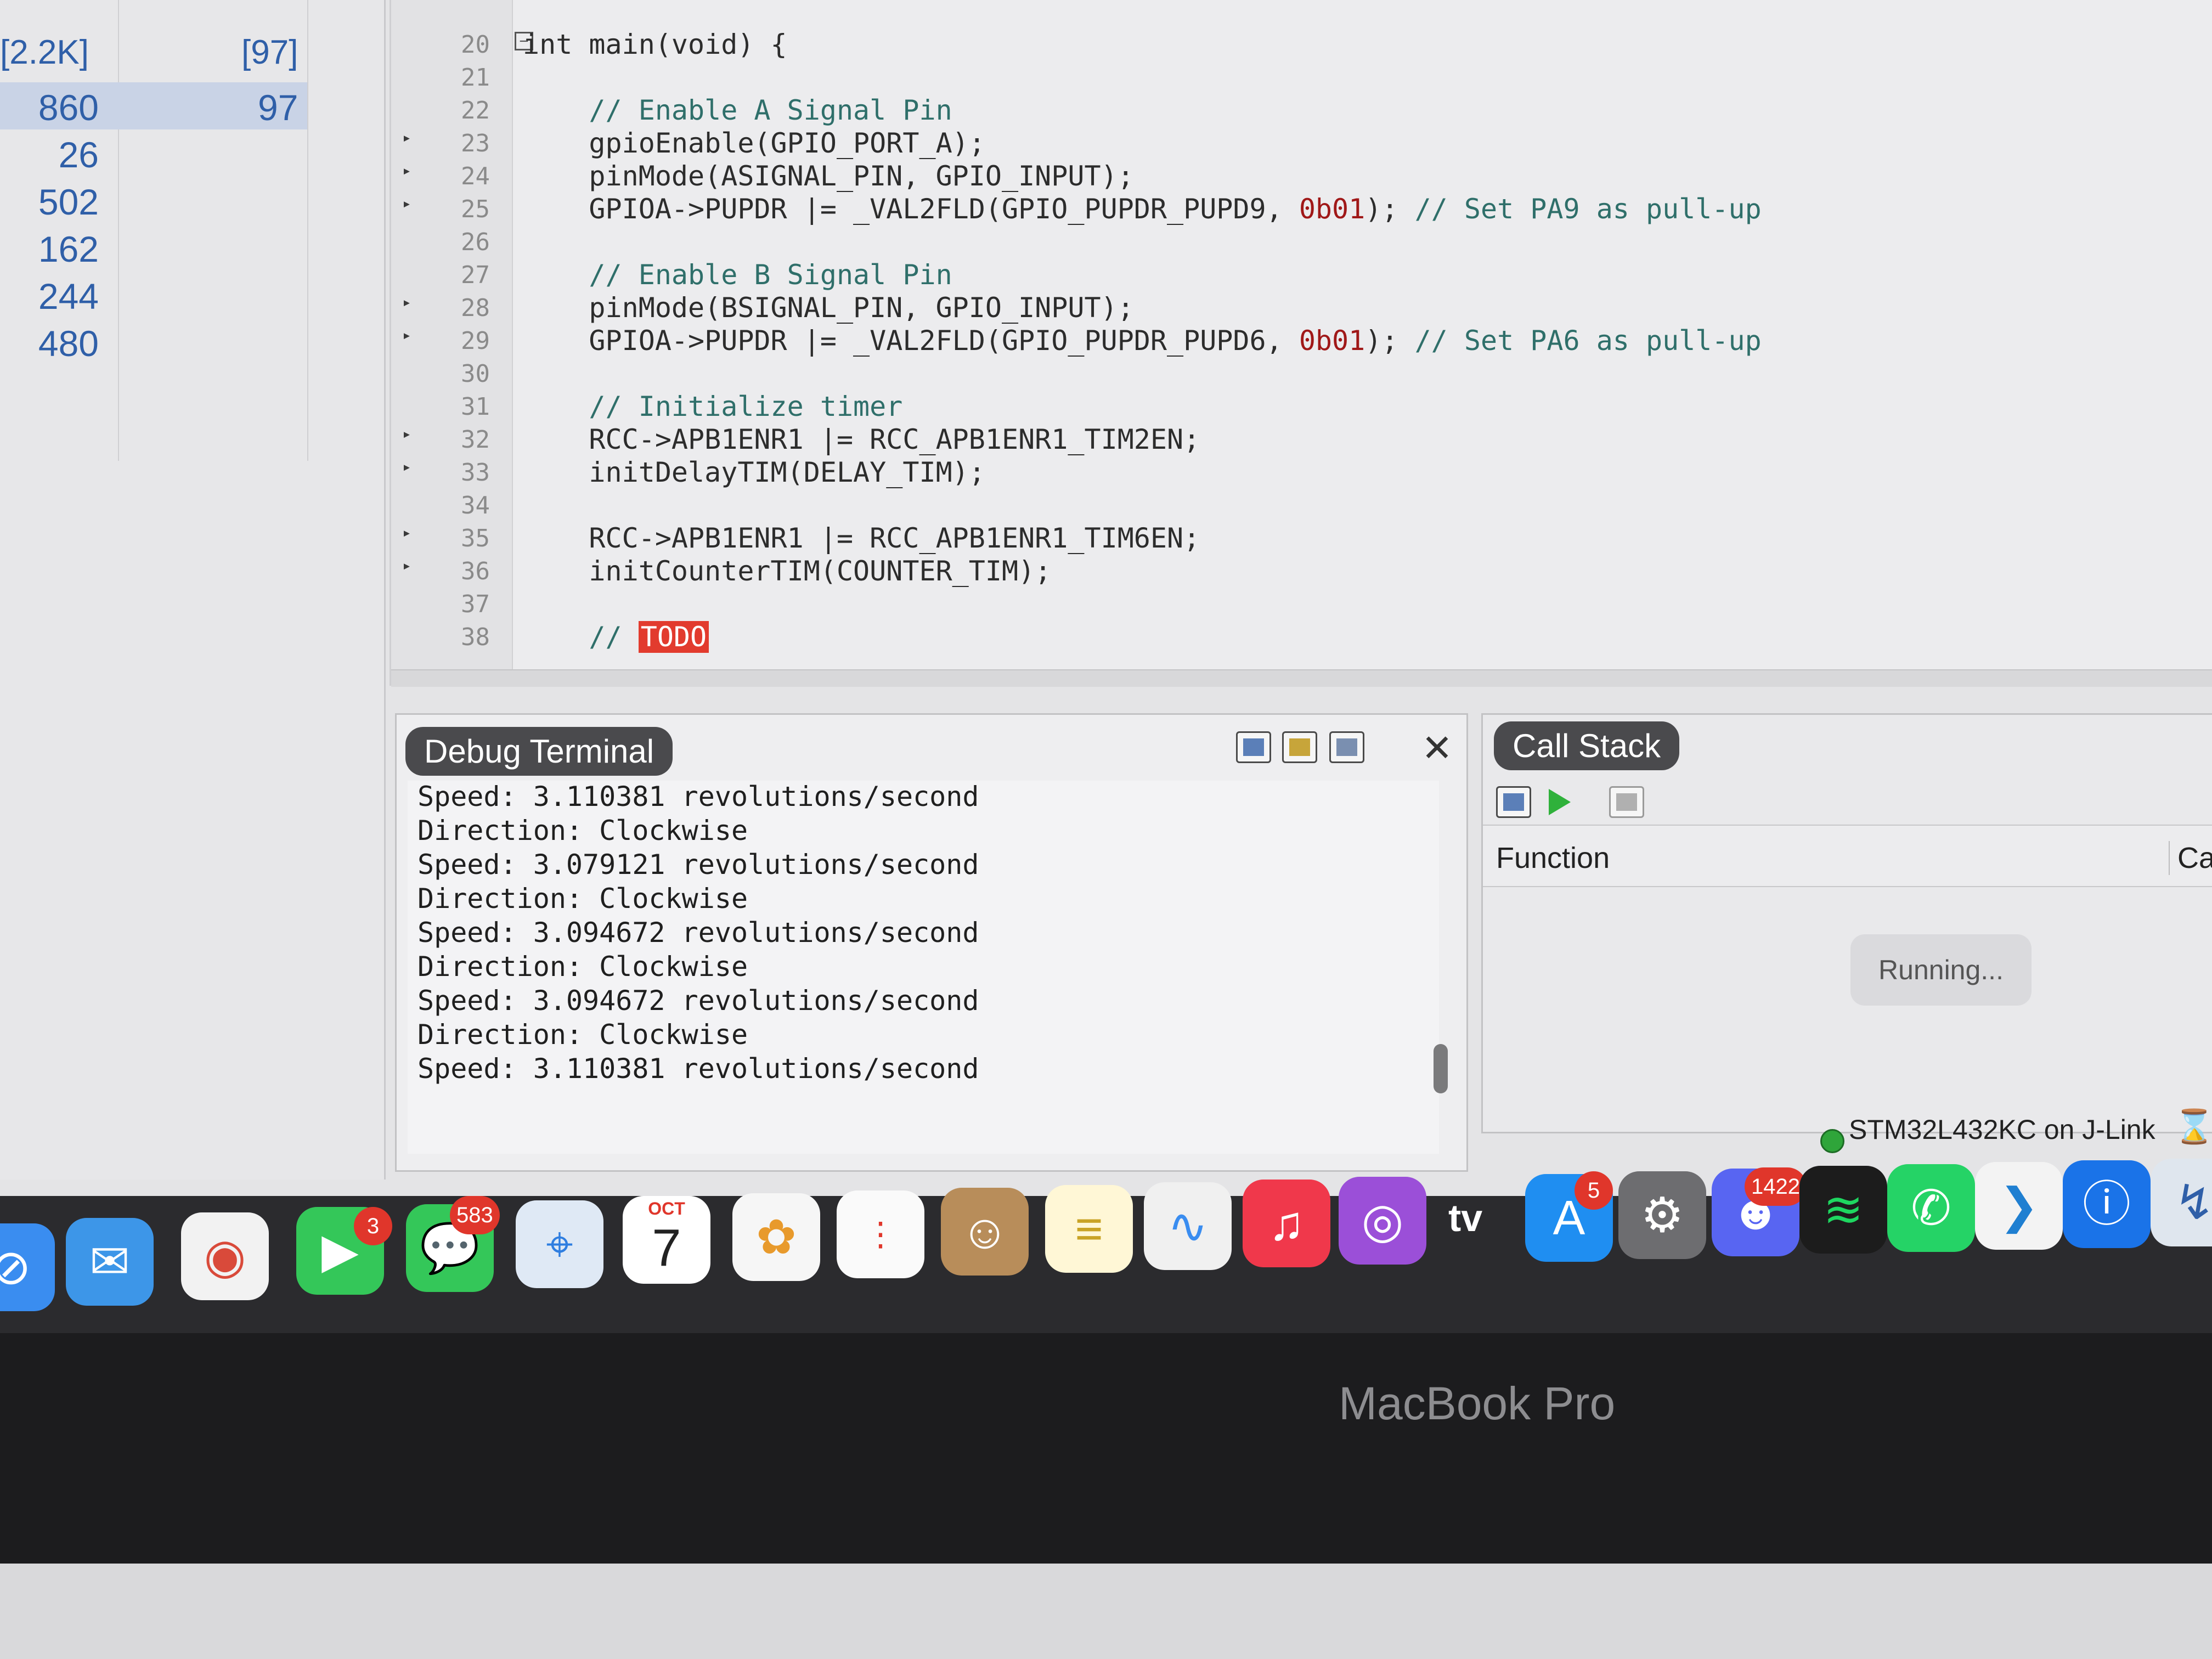 This screenshot has height=1659, width=2212. What do you see at coordinates (1297, 143) in the screenshot?
I see `code-line: ▸ 23 gpioEnable(GPIO_PORT_A);` at bounding box center [1297, 143].